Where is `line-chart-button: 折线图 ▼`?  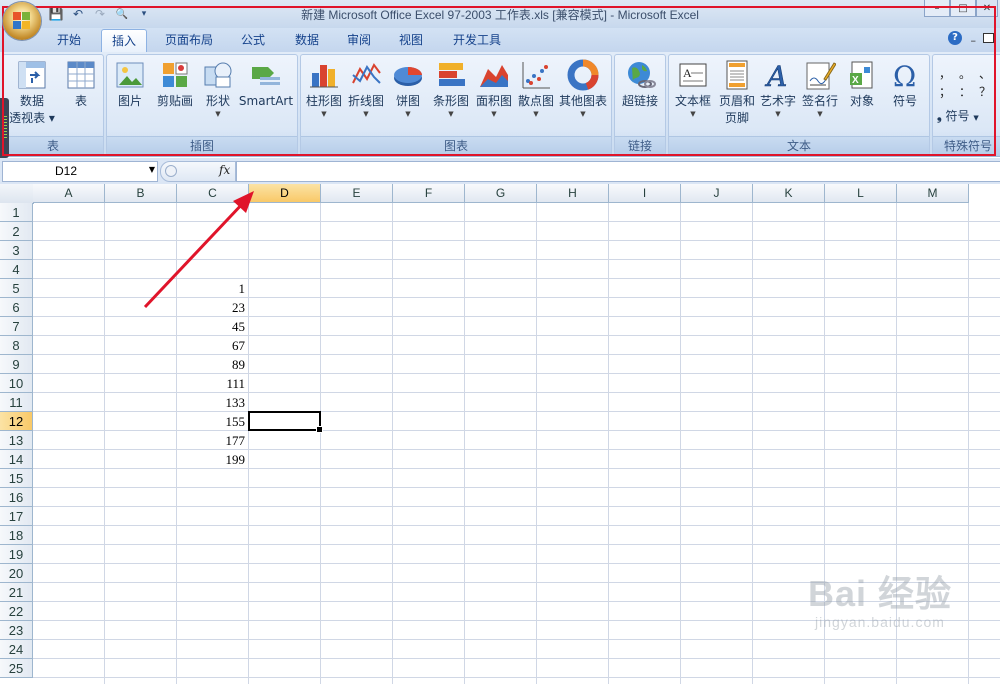 line-chart-button: 折线图 ▼ is located at coordinates (366, 89).